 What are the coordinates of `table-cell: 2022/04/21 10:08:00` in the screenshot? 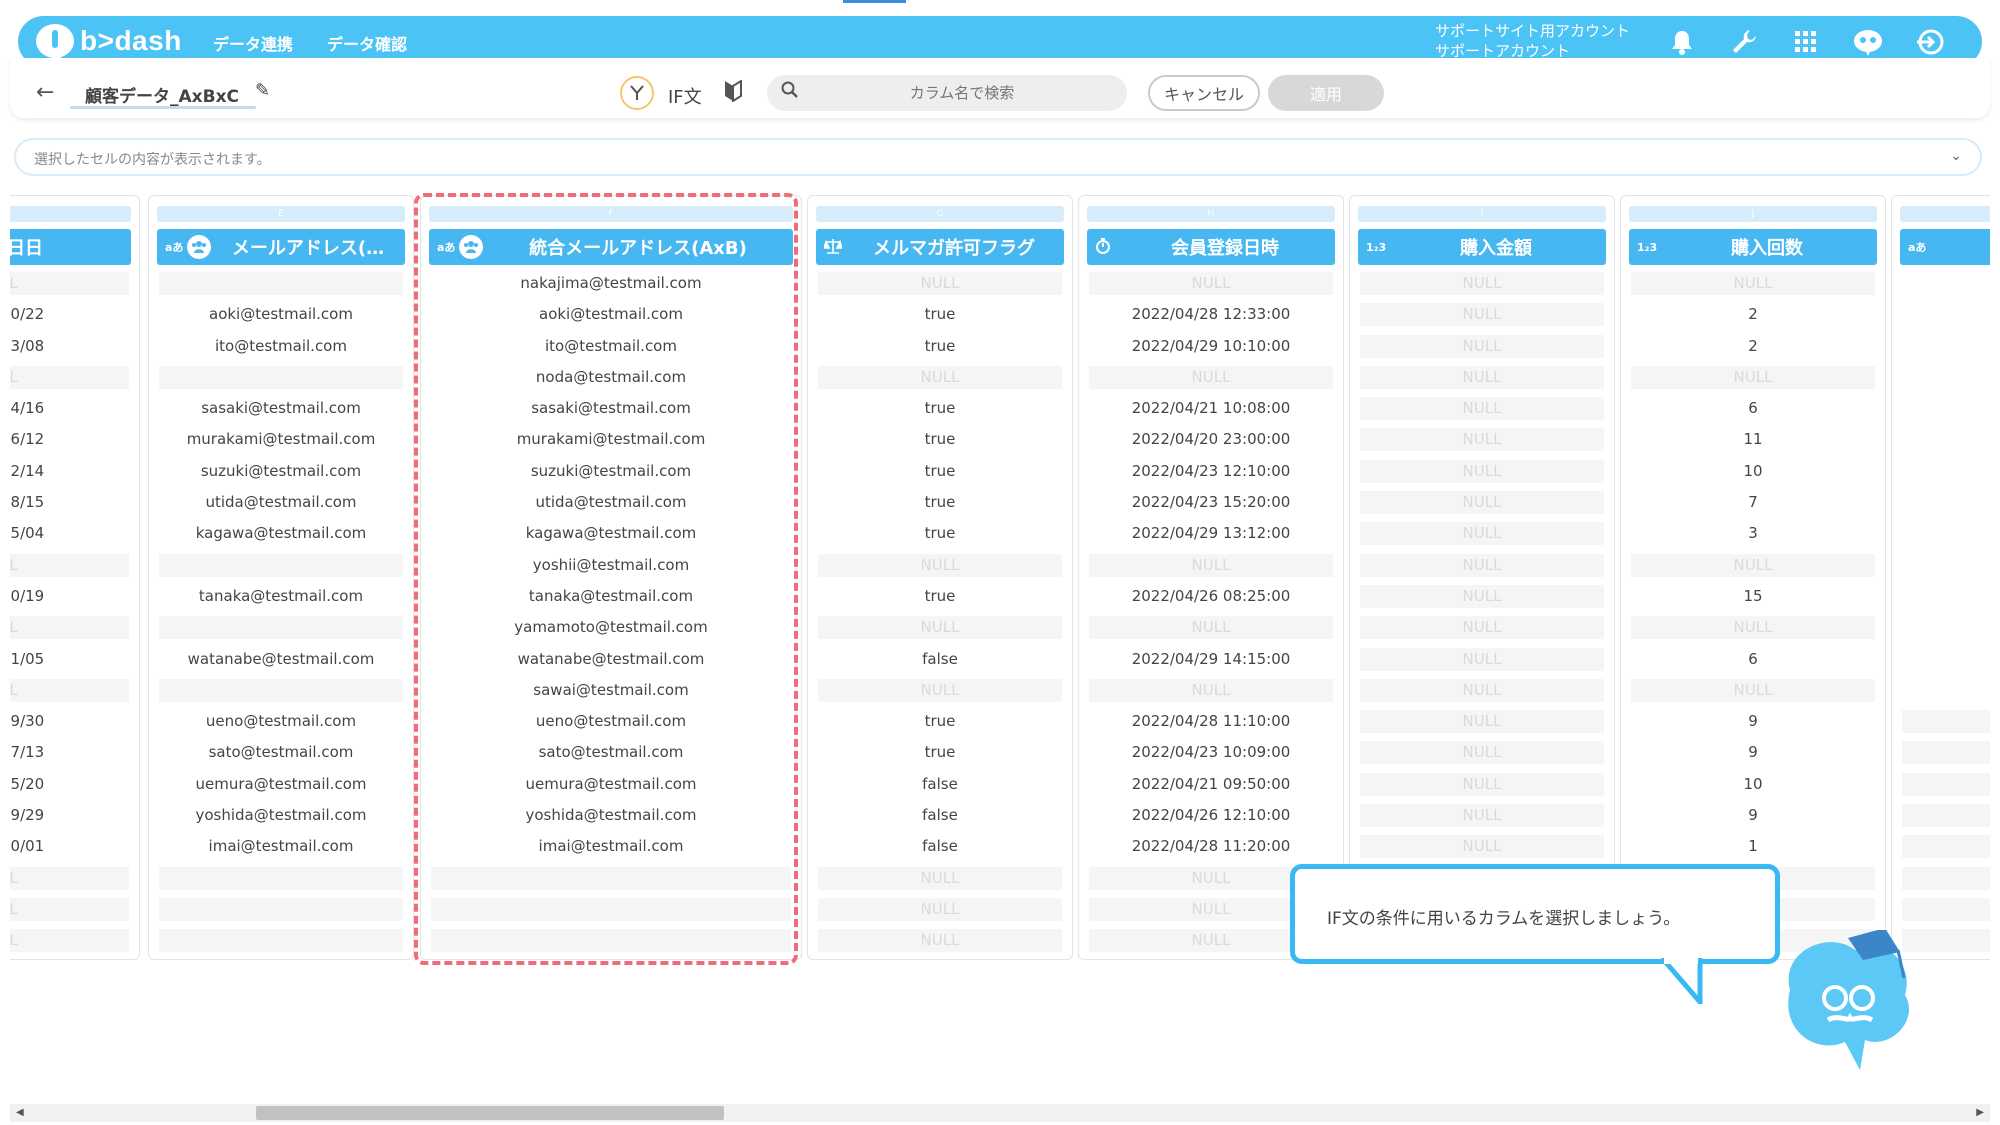 It's located at (1211, 408).